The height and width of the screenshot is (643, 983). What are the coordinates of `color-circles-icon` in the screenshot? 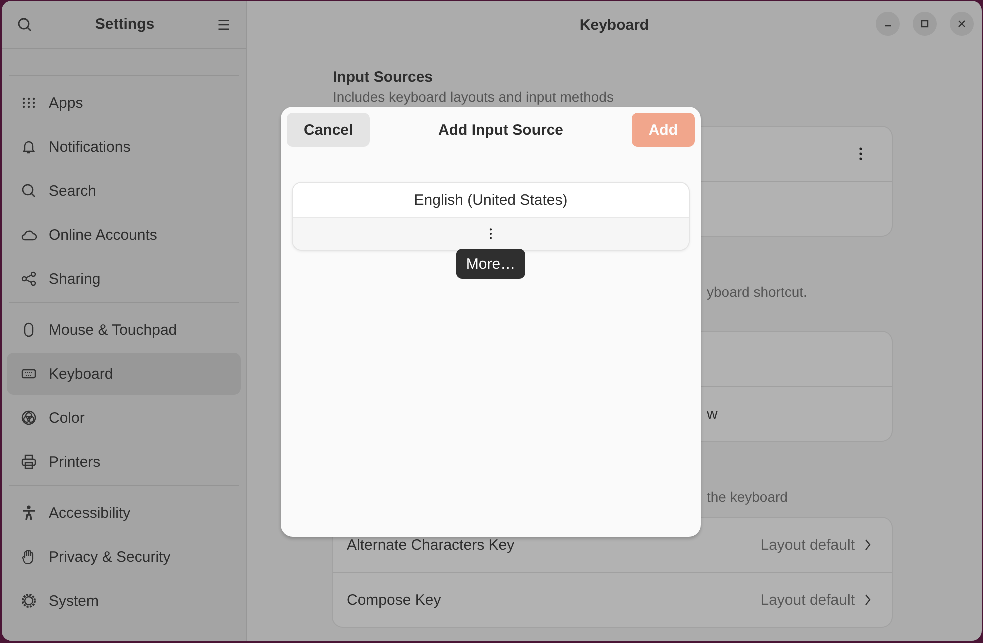 It's located at (29, 418).